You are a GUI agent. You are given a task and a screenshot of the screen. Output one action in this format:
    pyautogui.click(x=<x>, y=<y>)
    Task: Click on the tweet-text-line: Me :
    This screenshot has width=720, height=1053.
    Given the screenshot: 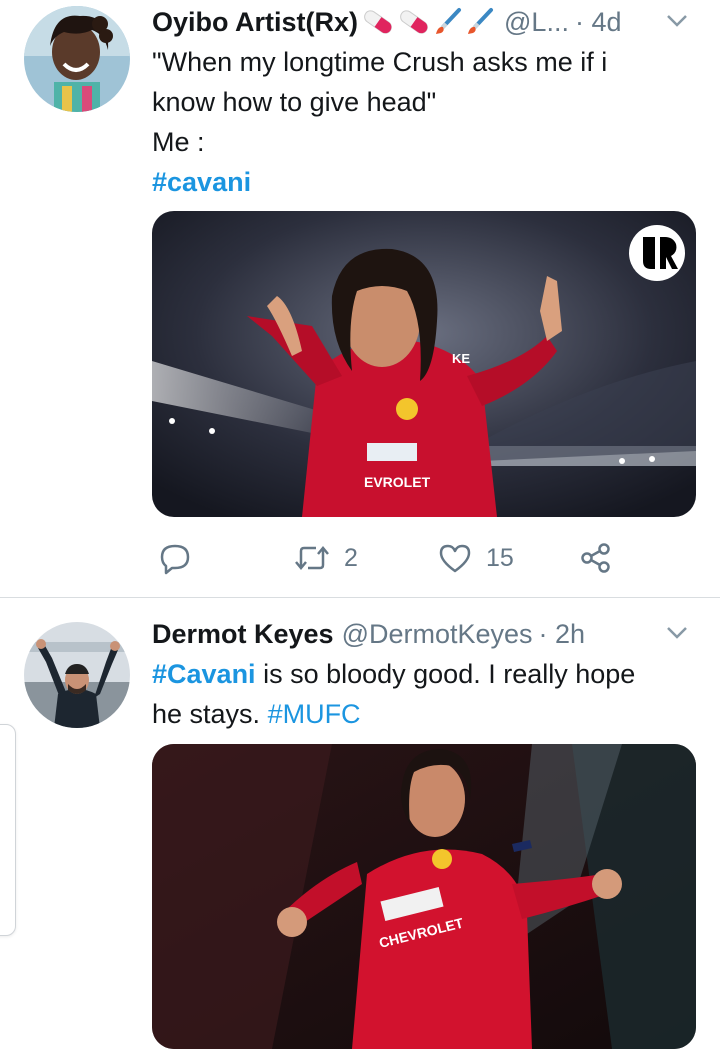 What is the action you would take?
    pyautogui.click(x=178, y=142)
    